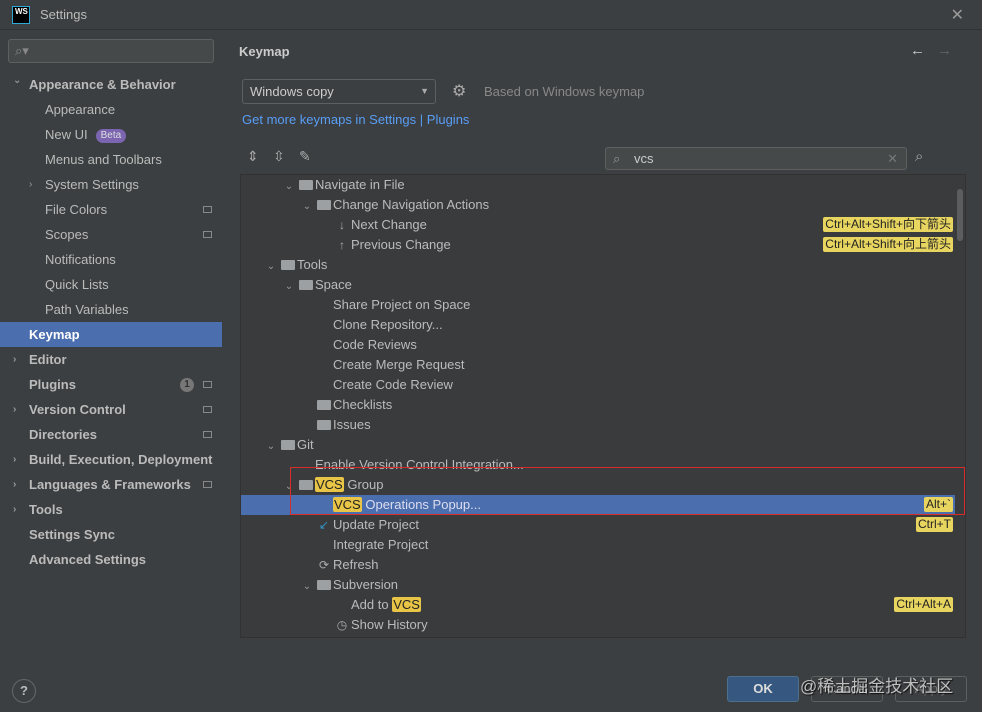  Describe the element at coordinates (598, 565) in the screenshot. I see `tree-row: ⟳ Refresh` at that location.